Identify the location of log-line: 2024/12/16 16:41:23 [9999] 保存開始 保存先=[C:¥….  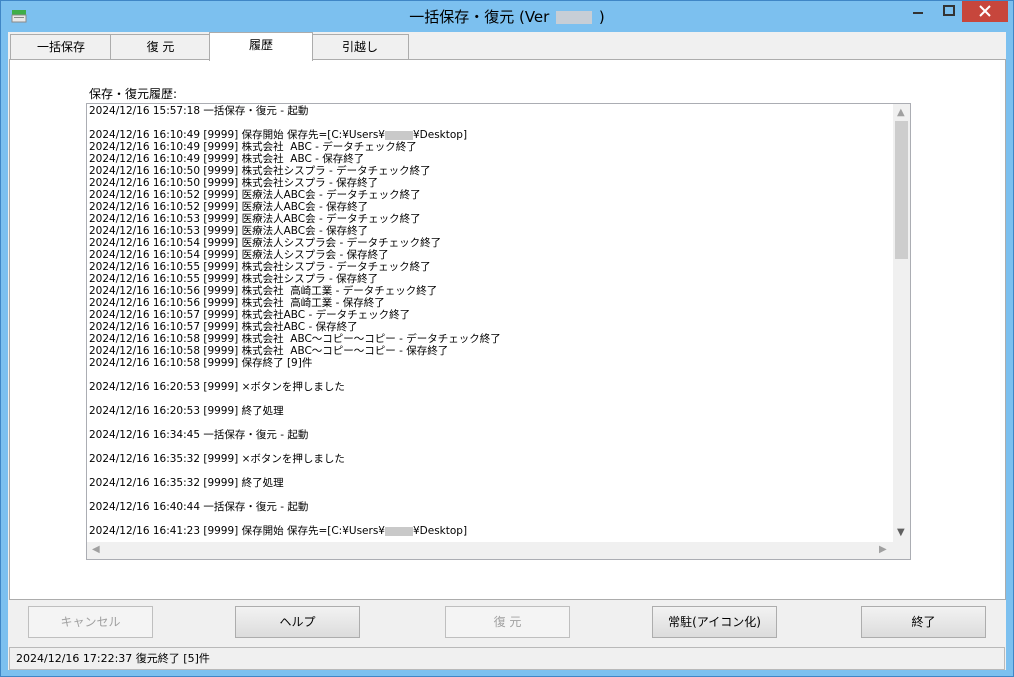
(278, 531).